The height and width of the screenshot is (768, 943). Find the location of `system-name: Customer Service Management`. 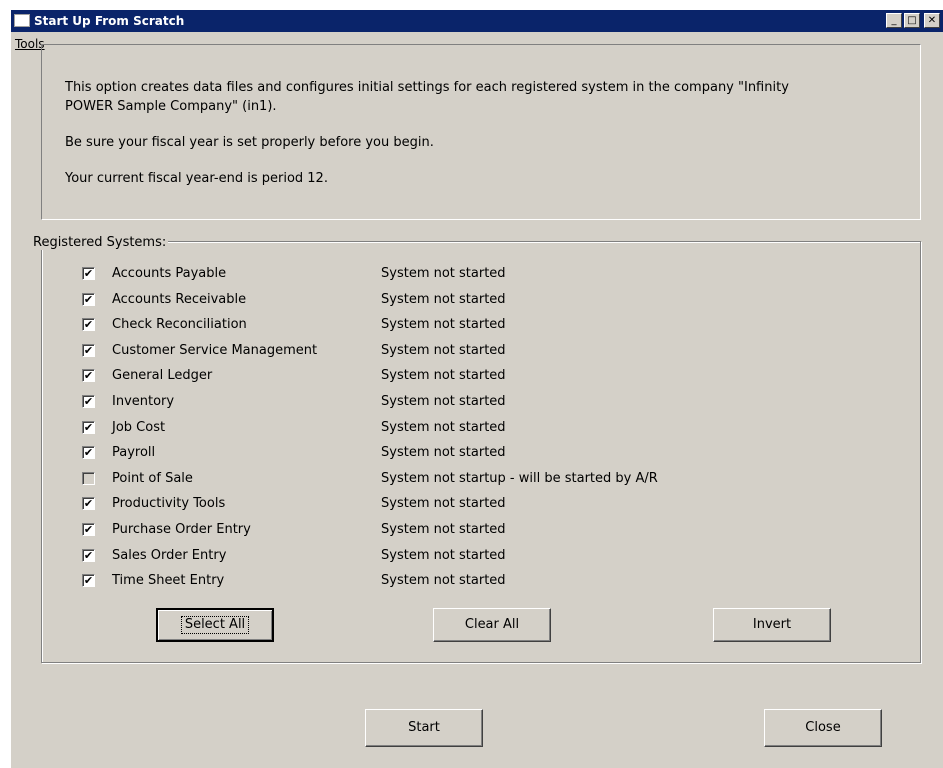

system-name: Customer Service Management is located at coordinates (215, 350).